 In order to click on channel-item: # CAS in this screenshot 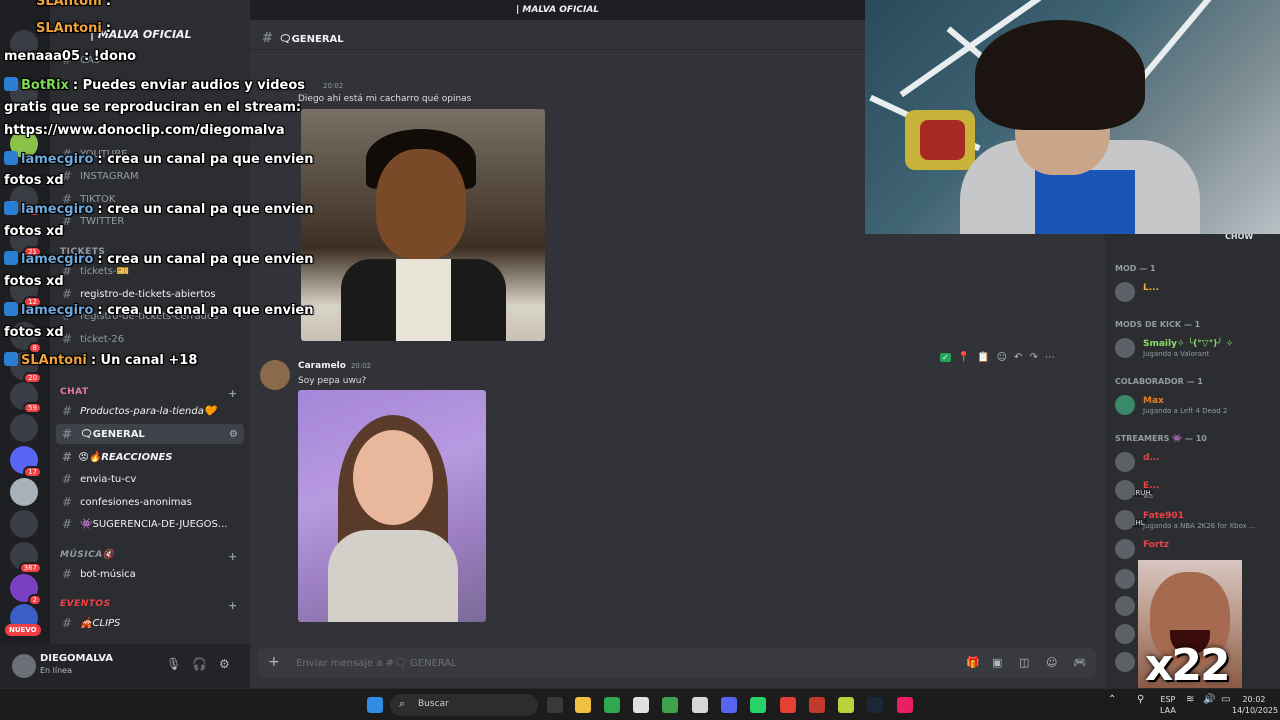, I will do `click(150, 60)`.